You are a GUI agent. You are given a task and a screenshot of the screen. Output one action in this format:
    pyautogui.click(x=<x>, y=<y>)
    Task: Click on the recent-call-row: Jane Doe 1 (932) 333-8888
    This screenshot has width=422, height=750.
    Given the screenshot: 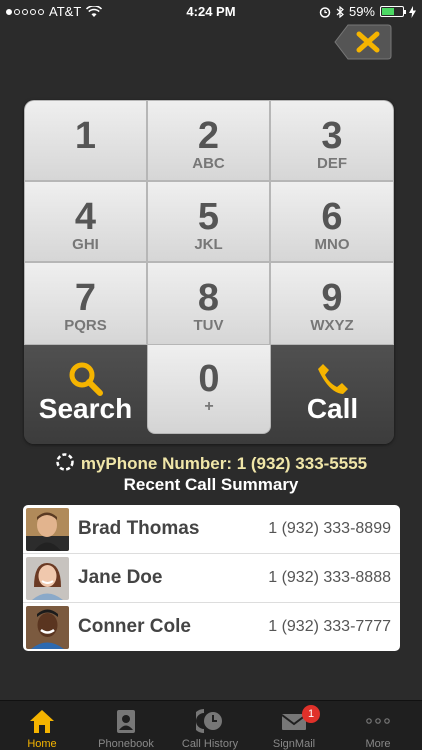 What is the action you would take?
    pyautogui.click(x=211, y=578)
    